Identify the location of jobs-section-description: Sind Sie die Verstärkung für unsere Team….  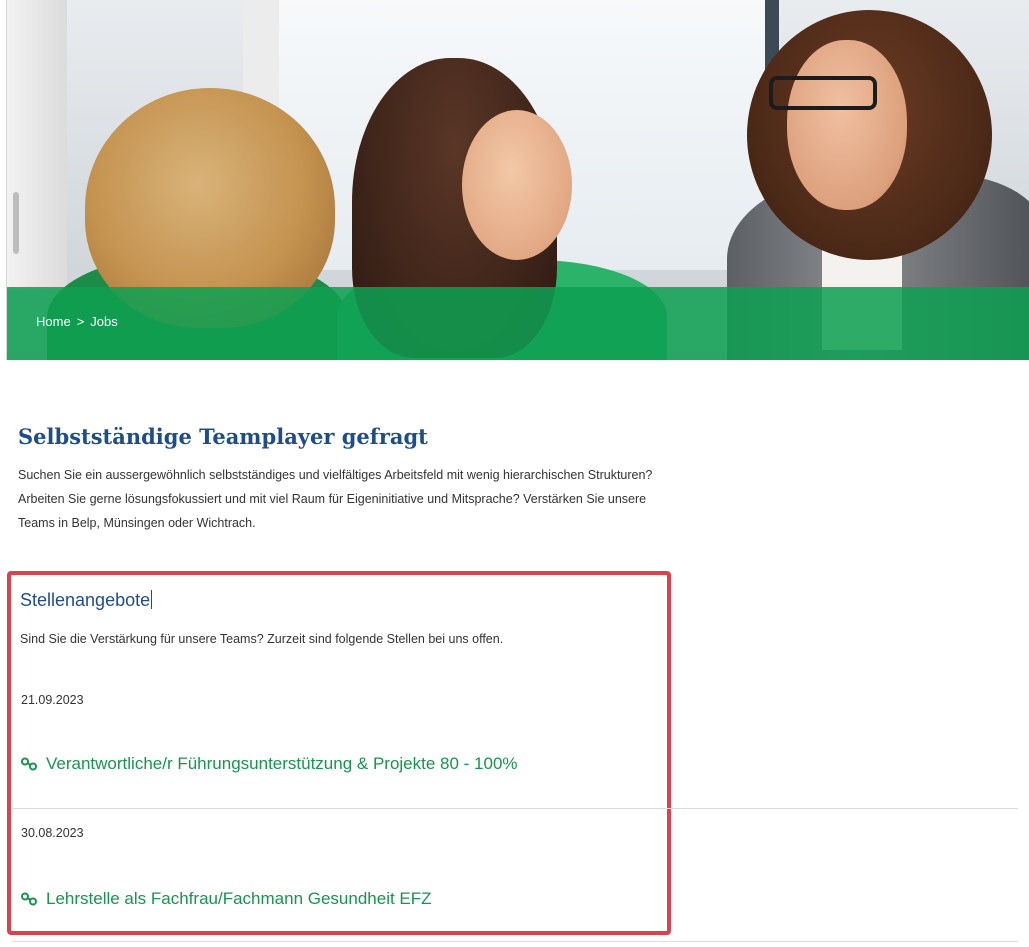
(262, 639).